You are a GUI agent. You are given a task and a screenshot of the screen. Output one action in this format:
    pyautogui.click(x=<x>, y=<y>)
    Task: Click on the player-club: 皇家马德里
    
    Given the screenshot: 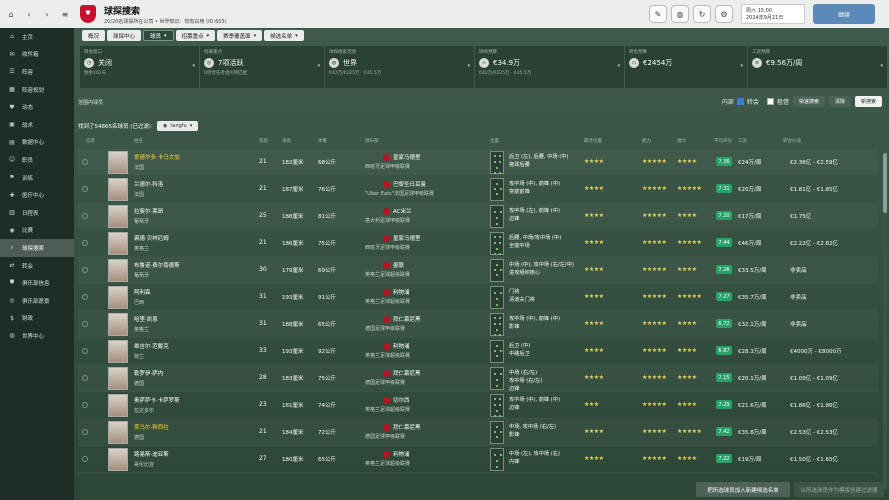 What is the action you would take?
    pyautogui.click(x=402, y=157)
    